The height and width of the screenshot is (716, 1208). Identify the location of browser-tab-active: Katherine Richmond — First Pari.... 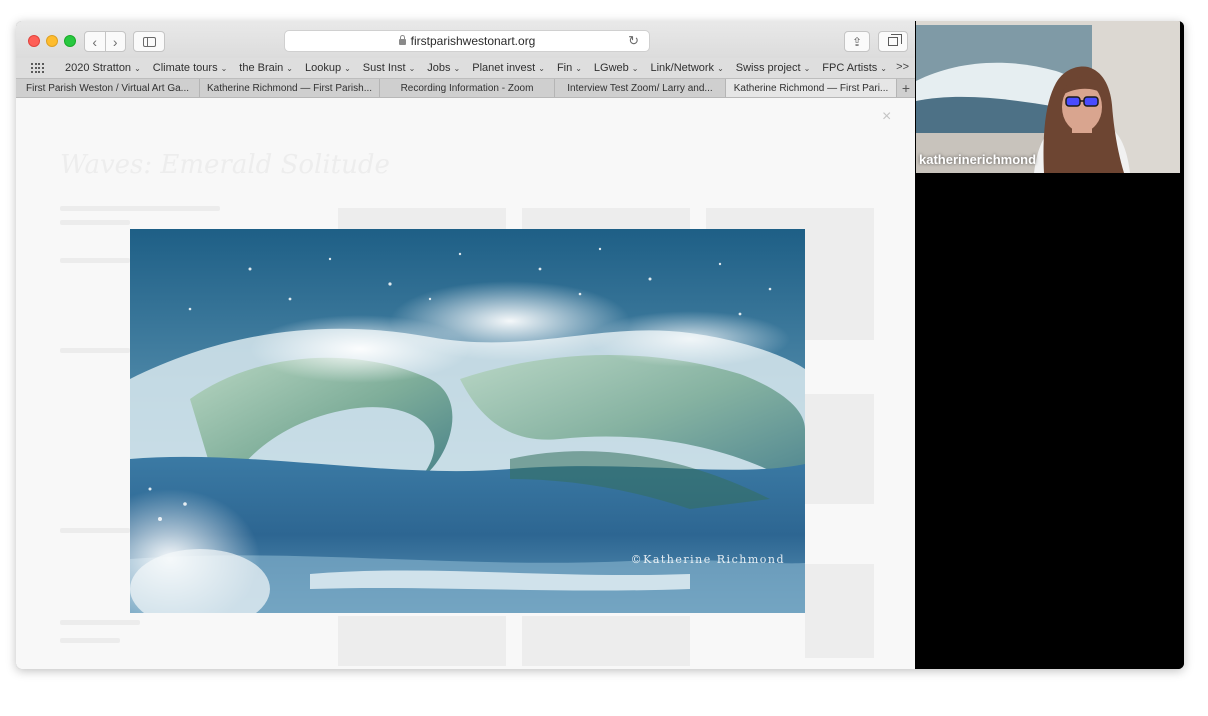
(811, 88).